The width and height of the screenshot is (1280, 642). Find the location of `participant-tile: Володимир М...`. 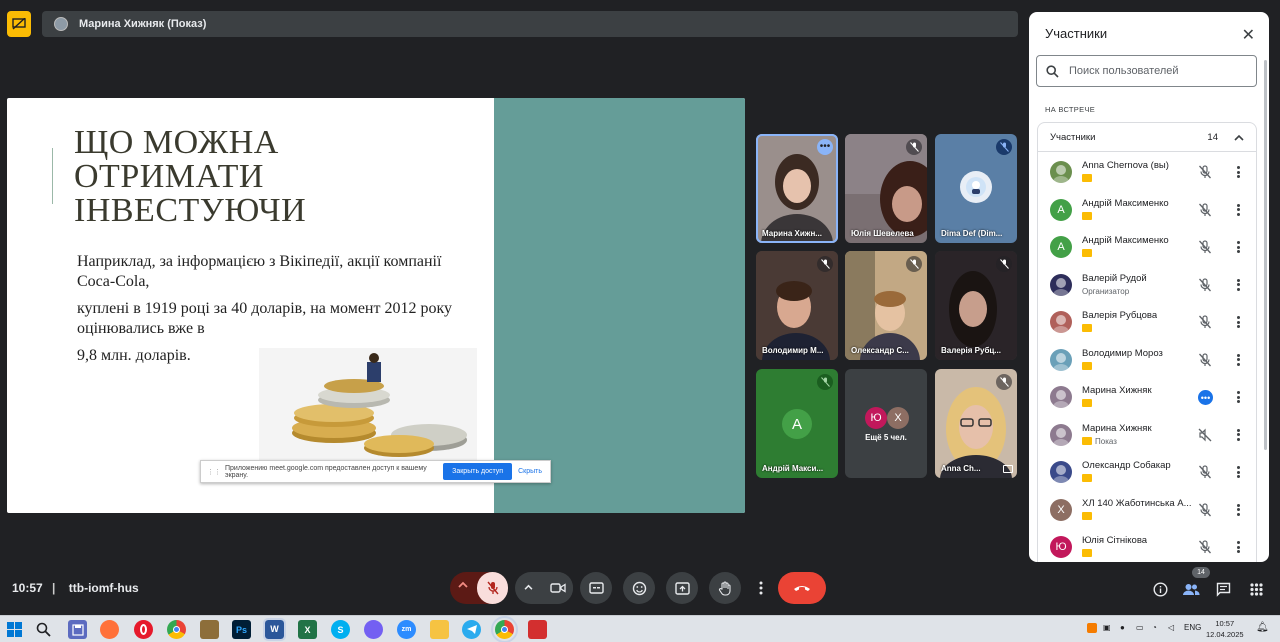

participant-tile: Володимир М... is located at coordinates (797, 305).